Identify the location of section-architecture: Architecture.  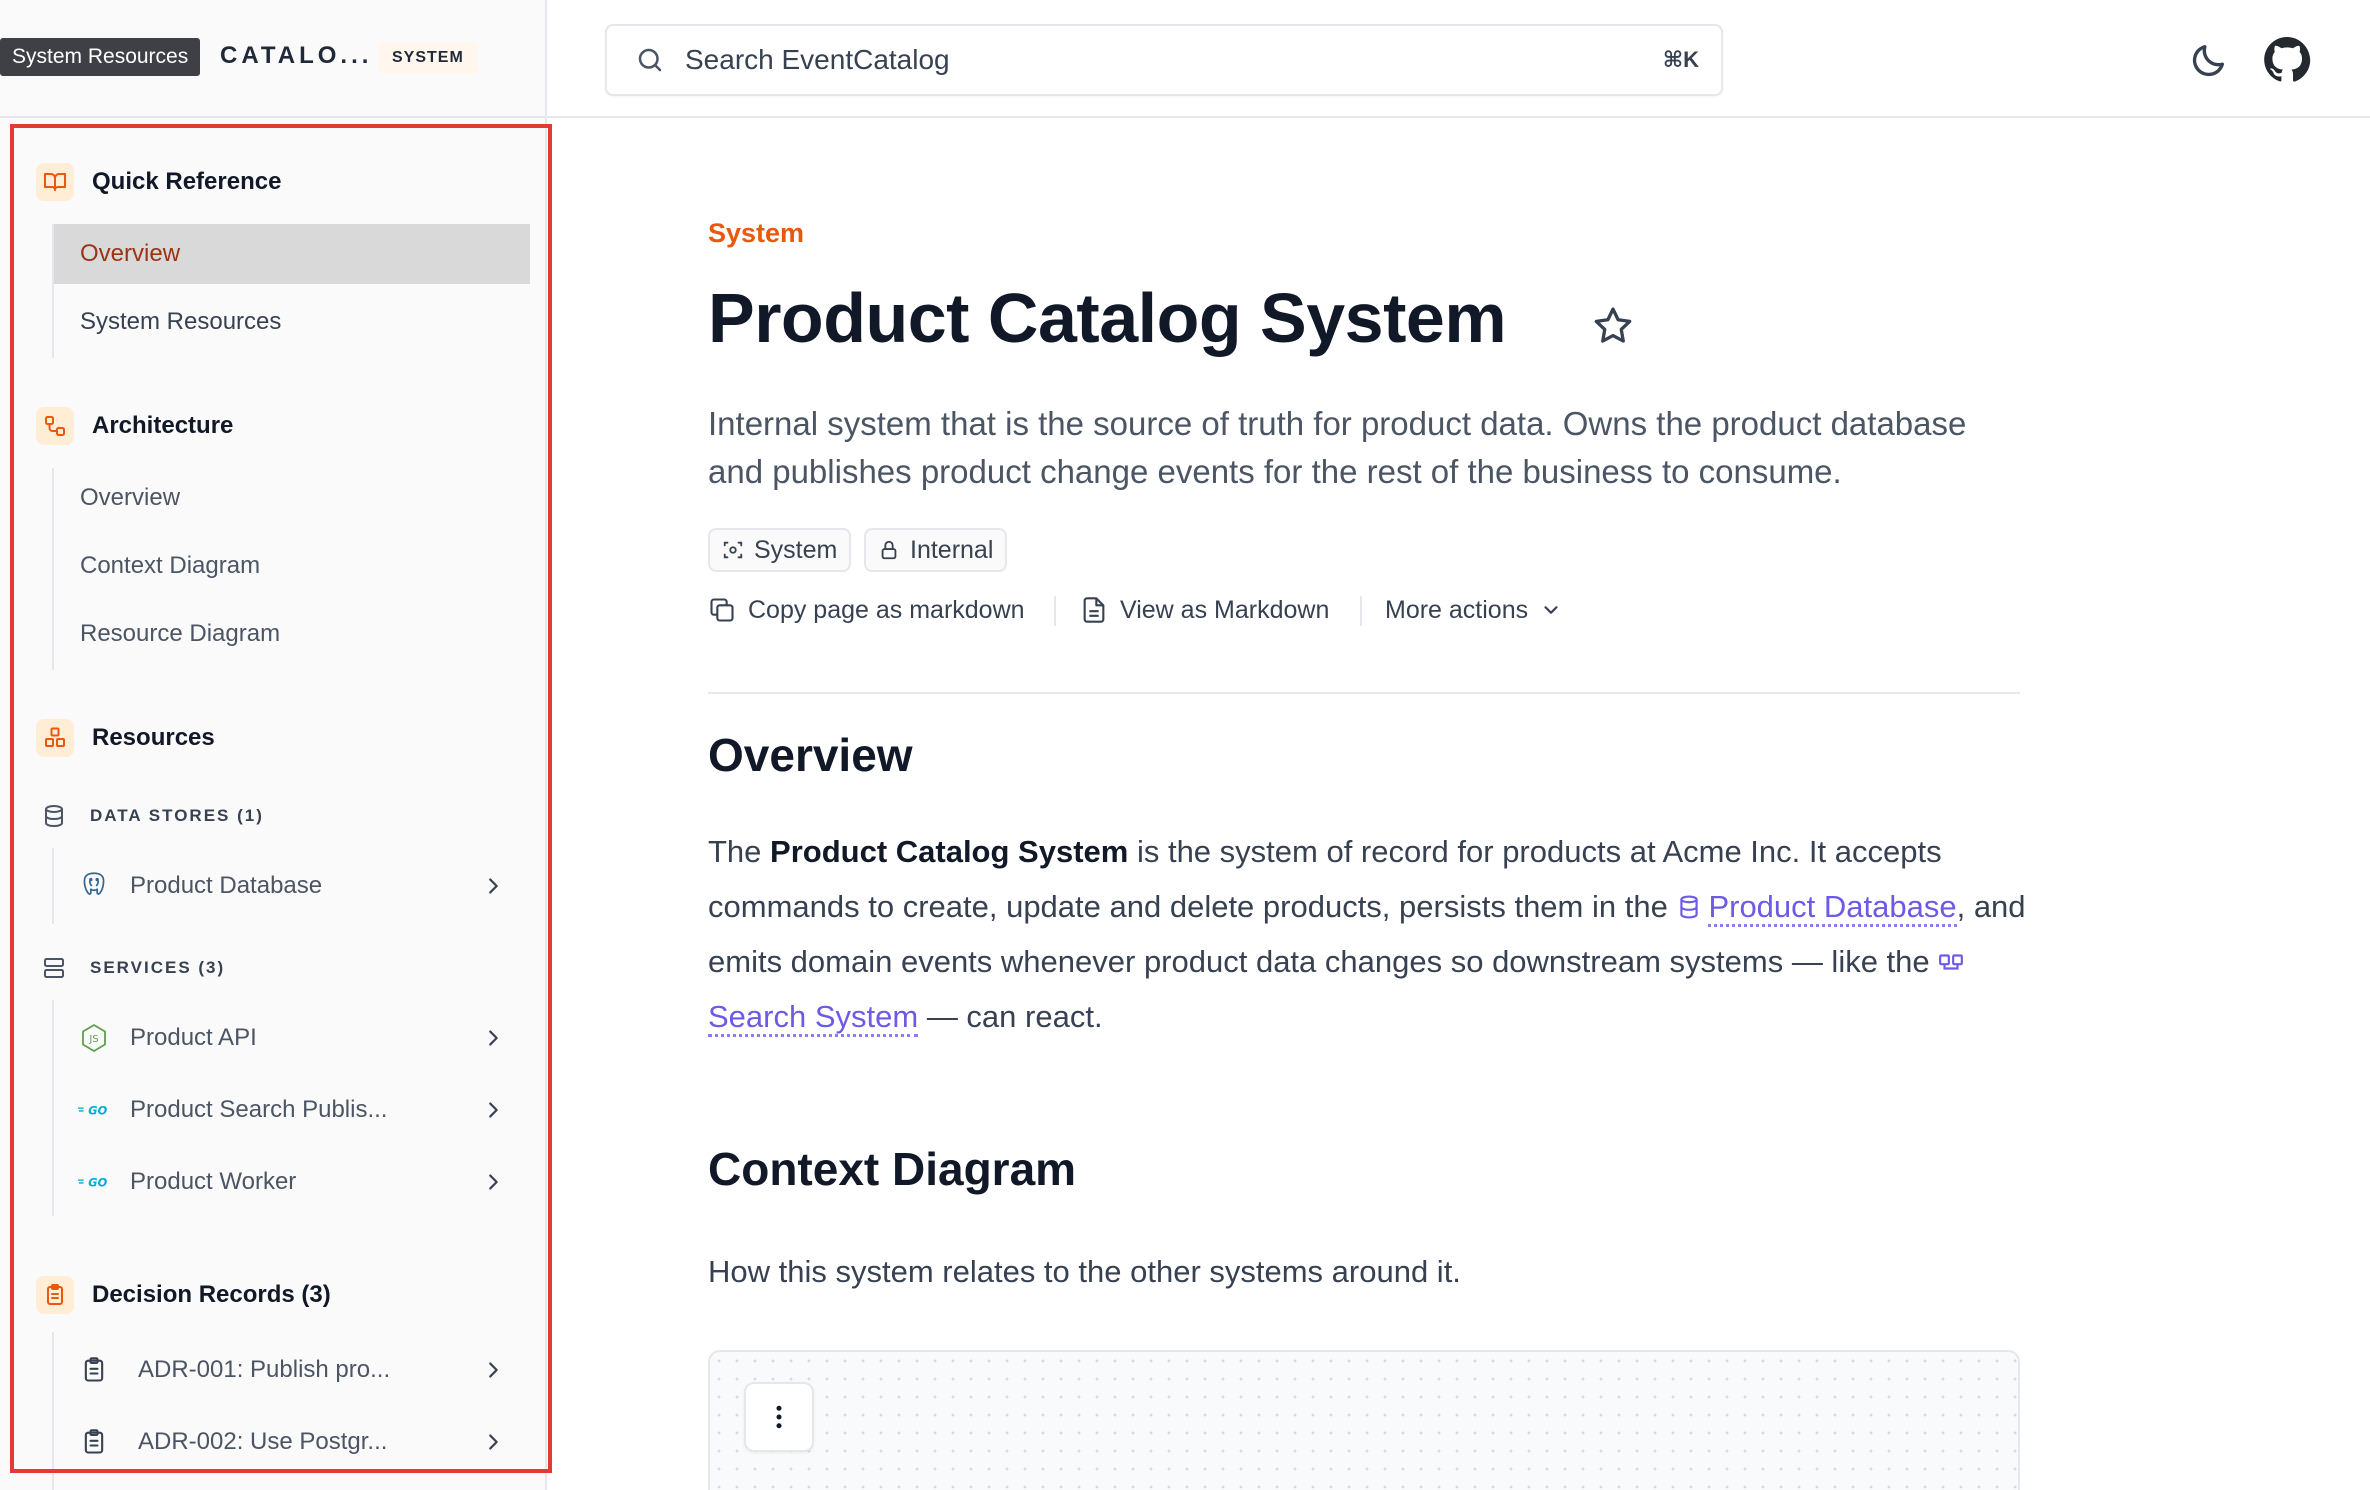
(134, 426).